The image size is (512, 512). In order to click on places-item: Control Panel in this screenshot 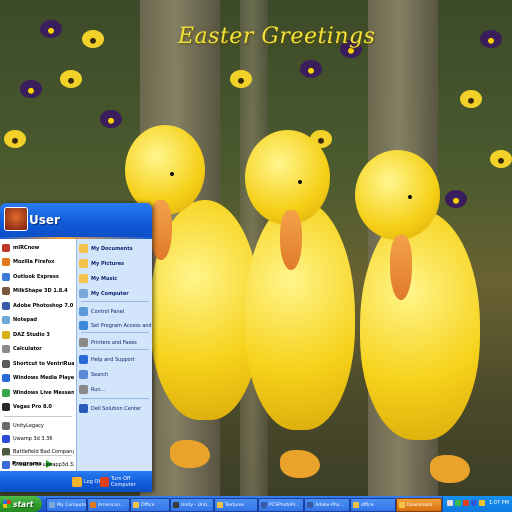, I will do `click(115, 311)`.